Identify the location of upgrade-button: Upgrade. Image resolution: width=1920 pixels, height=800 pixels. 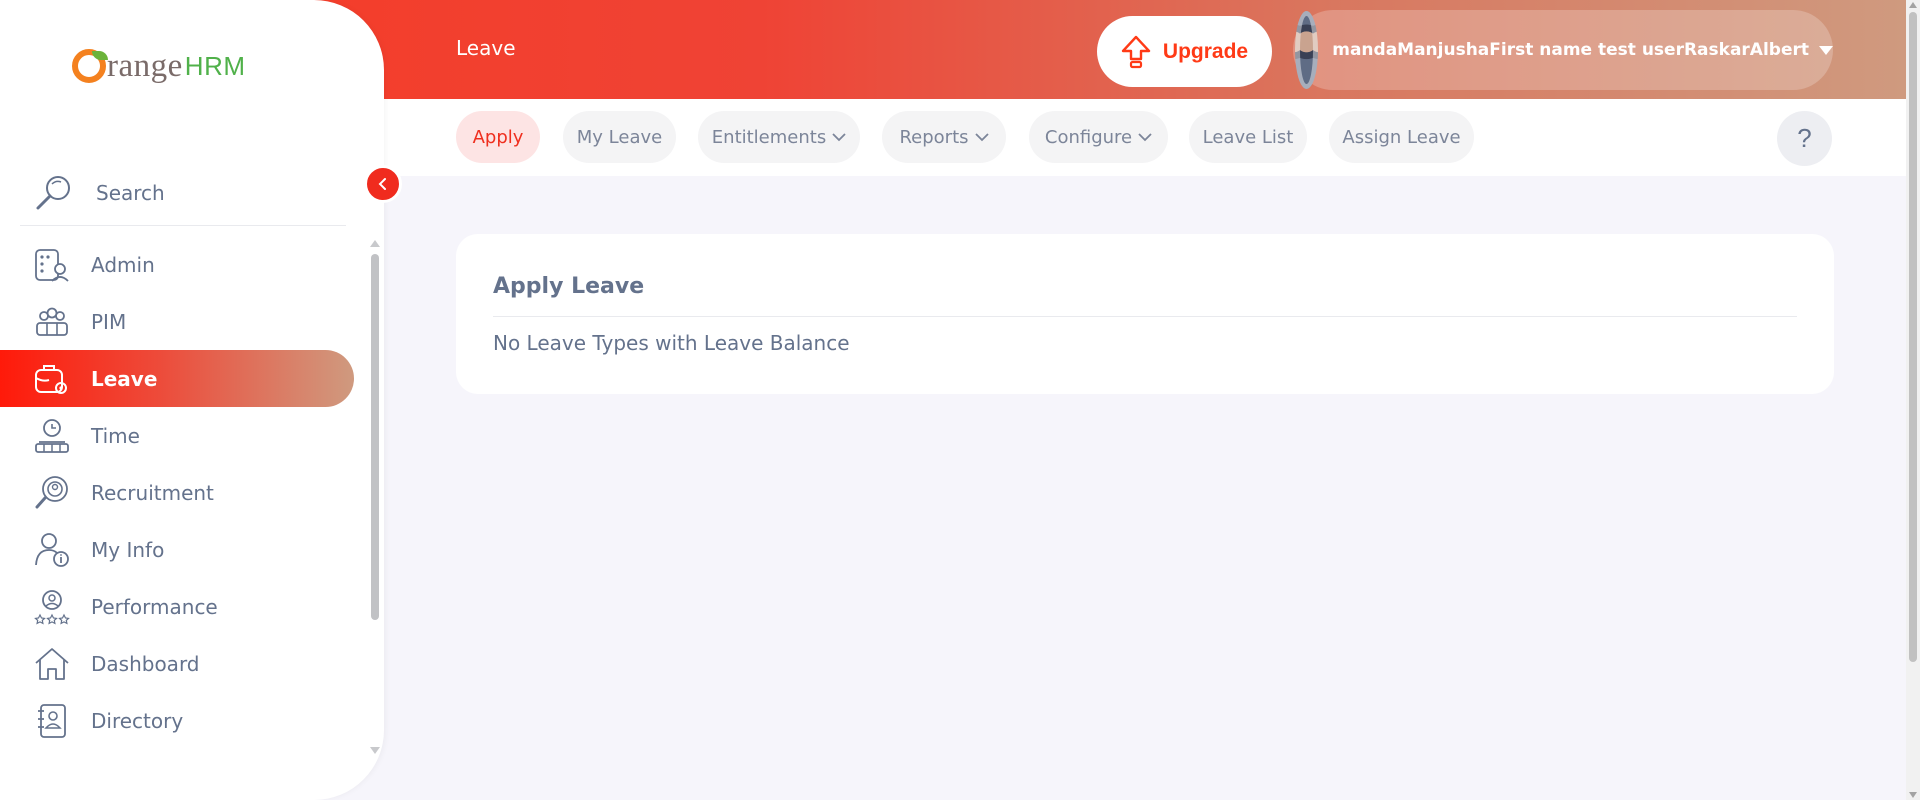
(1184, 51).